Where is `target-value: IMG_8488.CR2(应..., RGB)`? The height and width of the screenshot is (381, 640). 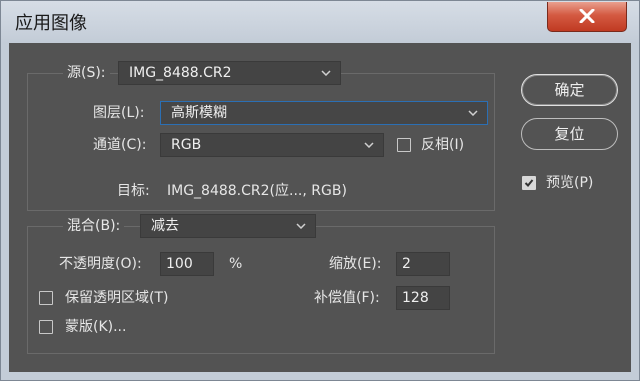
target-value: IMG_8488.CR2(应..., RGB) is located at coordinates (257, 191).